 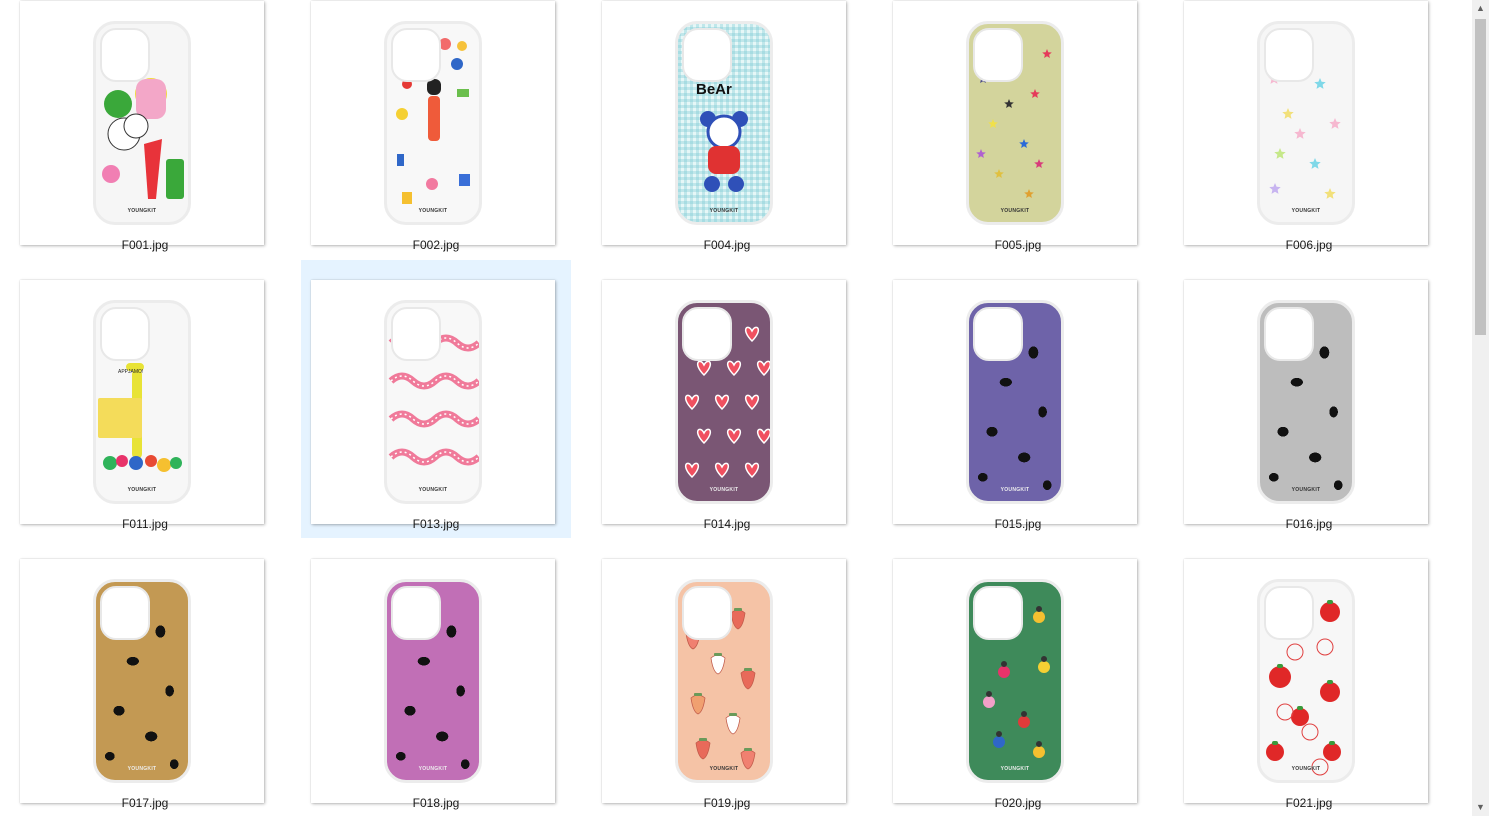 I want to click on file-item: YOUNGKIT F013.jpg, so click(x=436, y=399).